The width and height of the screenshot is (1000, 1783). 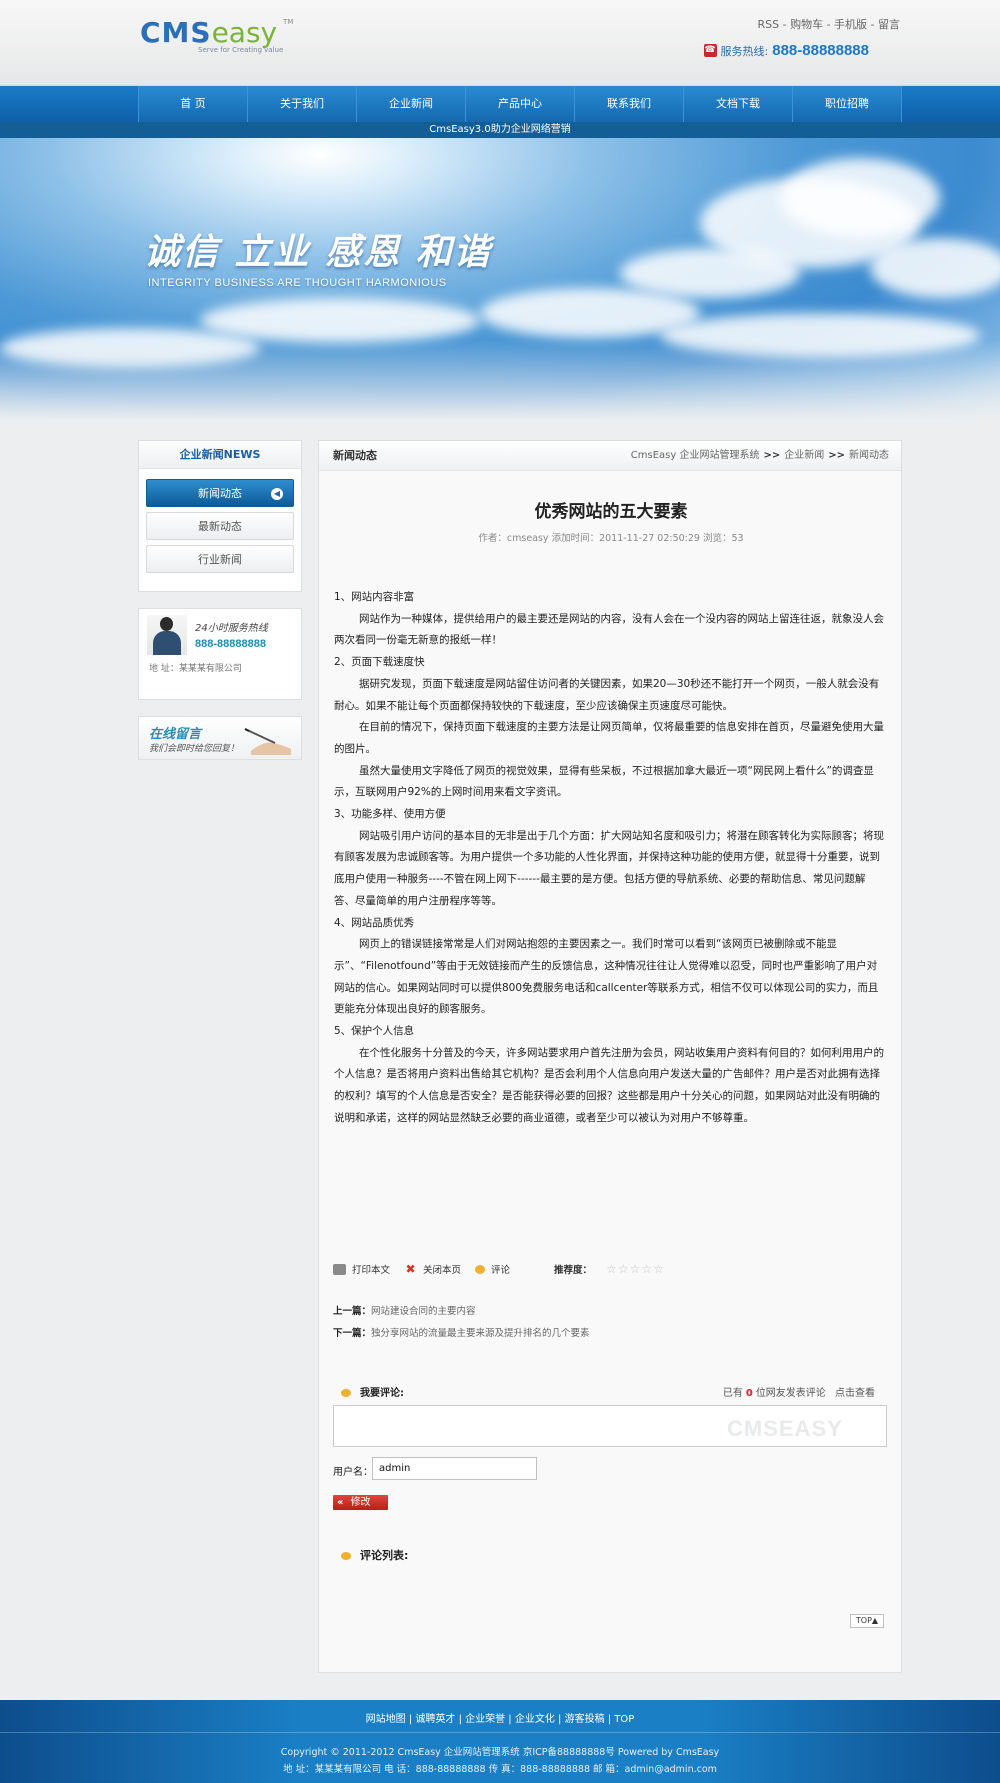 I want to click on banner-fade, so click(x=500, y=380).